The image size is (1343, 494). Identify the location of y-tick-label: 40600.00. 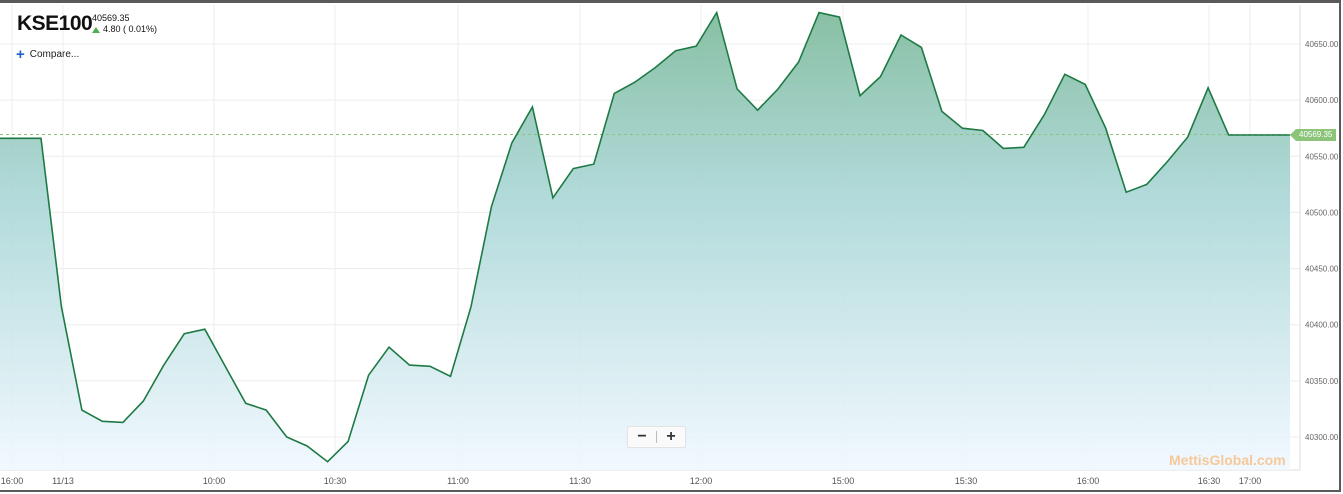
(1322, 100).